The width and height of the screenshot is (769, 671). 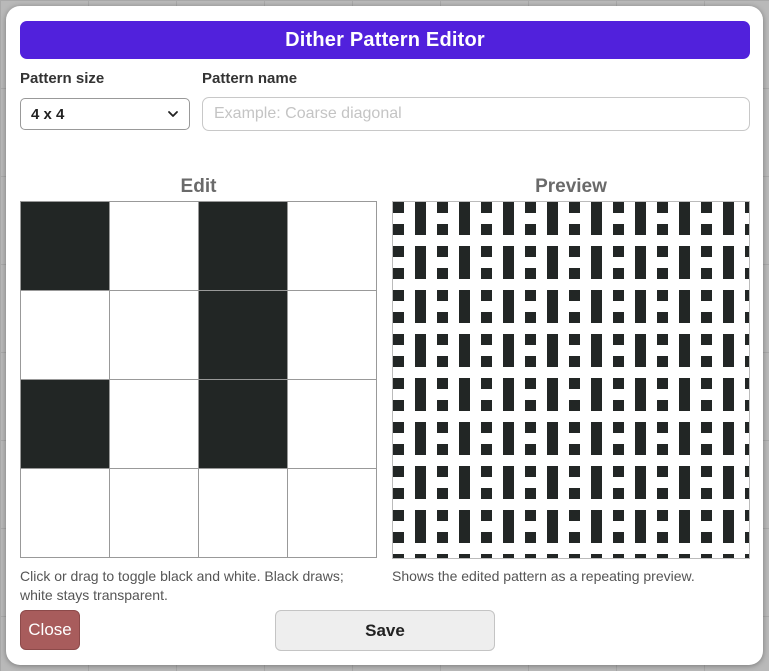 What do you see at coordinates (385, 630) in the screenshot?
I see `save-button: Save` at bounding box center [385, 630].